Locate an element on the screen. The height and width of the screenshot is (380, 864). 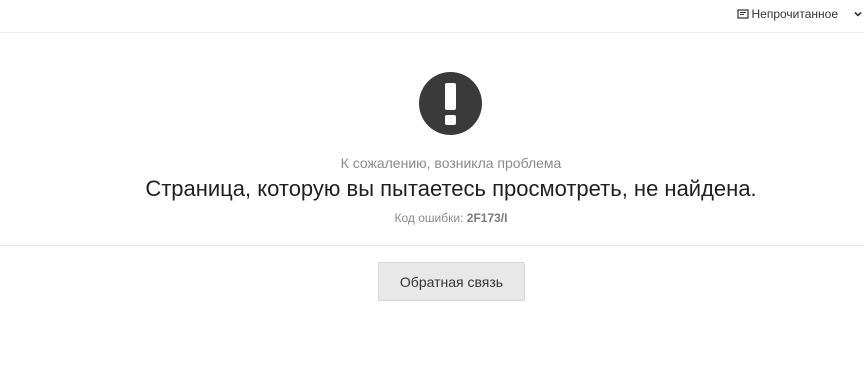
error-code: Код ошибки: 2F173/I is located at coordinates (432, 218).